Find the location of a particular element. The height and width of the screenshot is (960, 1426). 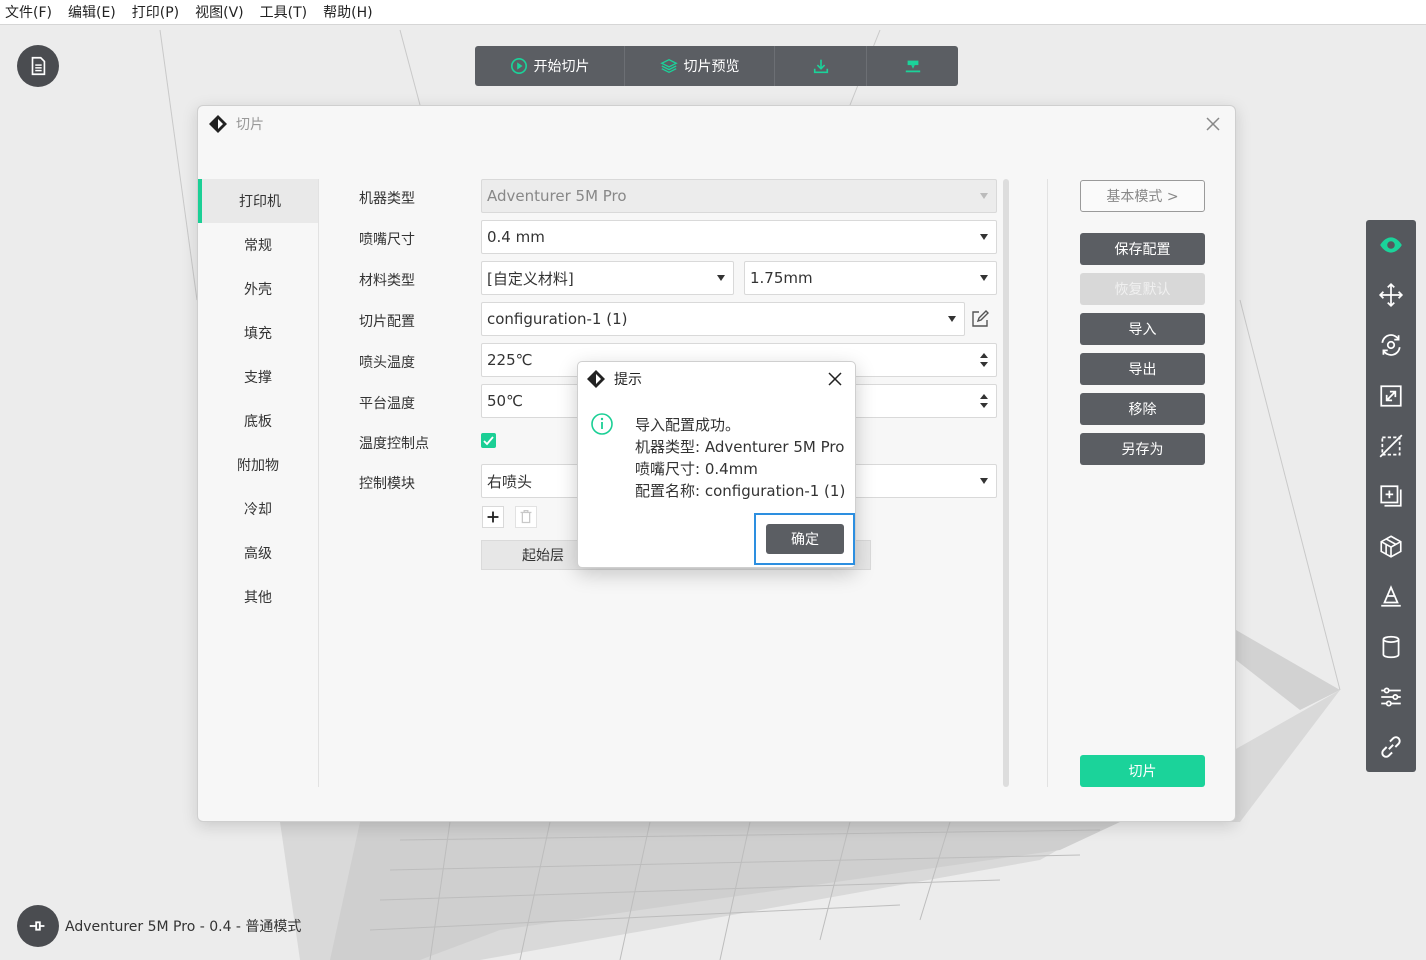

nozzle-size-select: 0.4 mm is located at coordinates (739, 237).